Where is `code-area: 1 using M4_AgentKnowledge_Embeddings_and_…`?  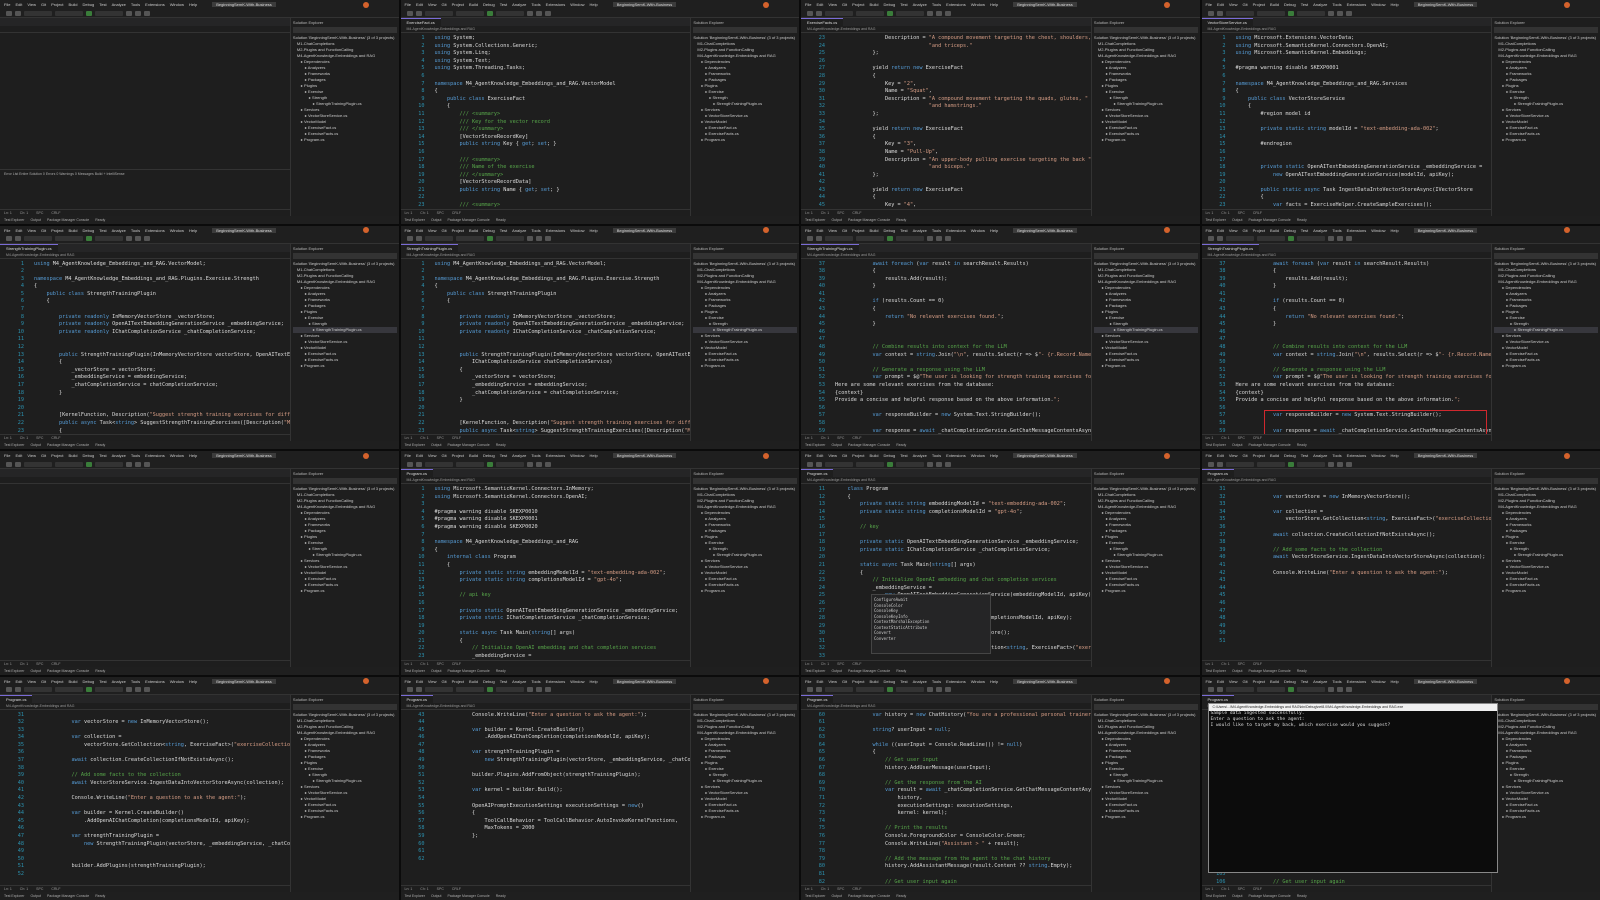
code-area: 1 using M4_AgentKnowledge_Embeddings_and_… is located at coordinates (545, 347).